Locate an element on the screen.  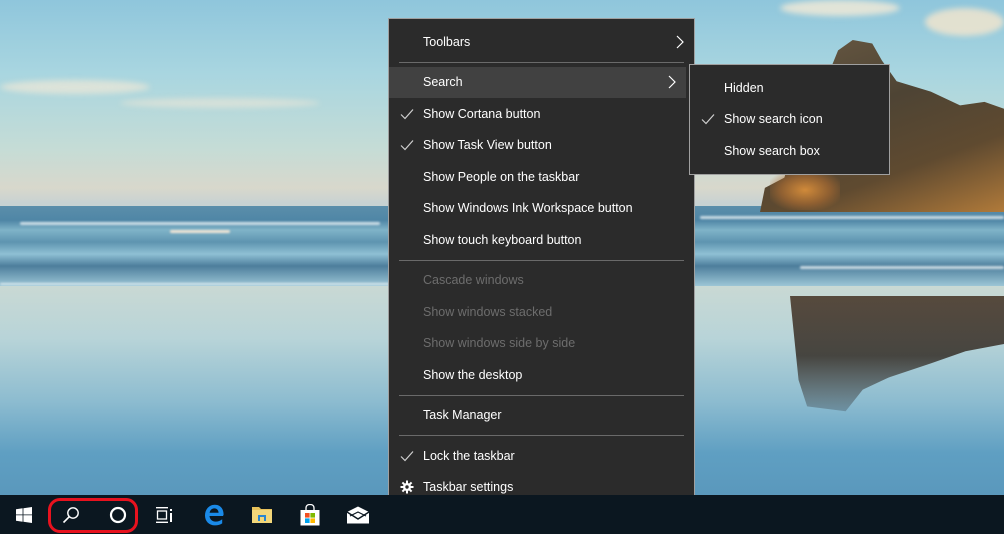
cortana-button is located at coordinates (118, 514).